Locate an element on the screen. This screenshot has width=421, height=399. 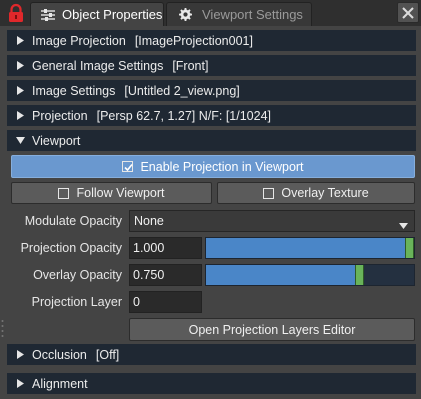
gear-icon is located at coordinates (185, 14).